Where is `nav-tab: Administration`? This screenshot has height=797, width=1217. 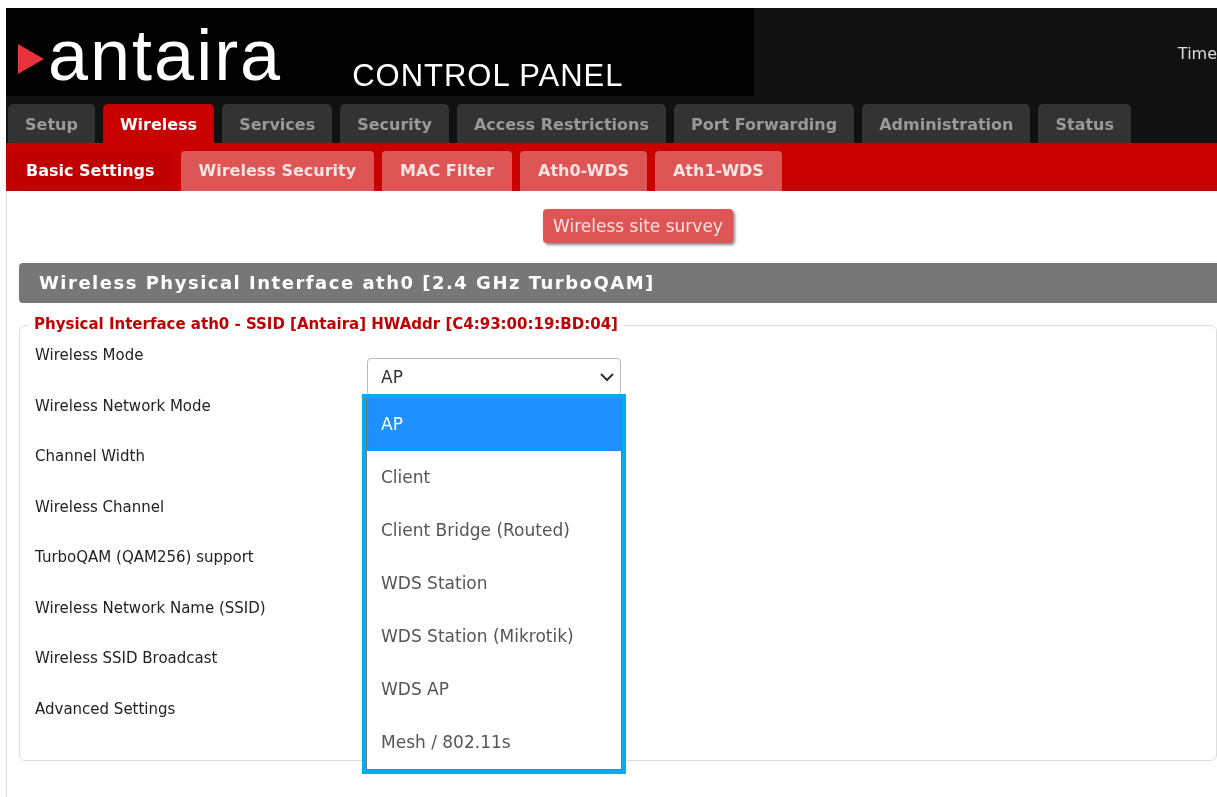 nav-tab: Administration is located at coordinates (946, 123).